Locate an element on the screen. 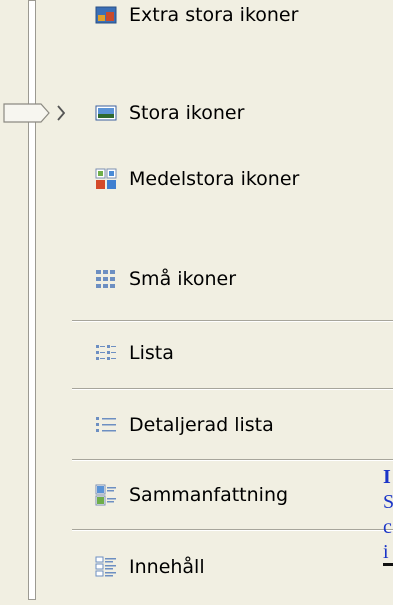 This screenshot has height=605, width=393. extra-large-icons-icon is located at coordinates (106, 15).